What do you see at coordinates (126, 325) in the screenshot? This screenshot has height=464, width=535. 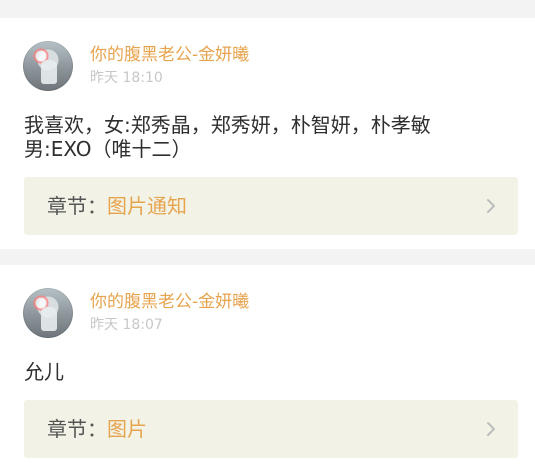 I see `timestamp: 昨天 18:07` at bounding box center [126, 325].